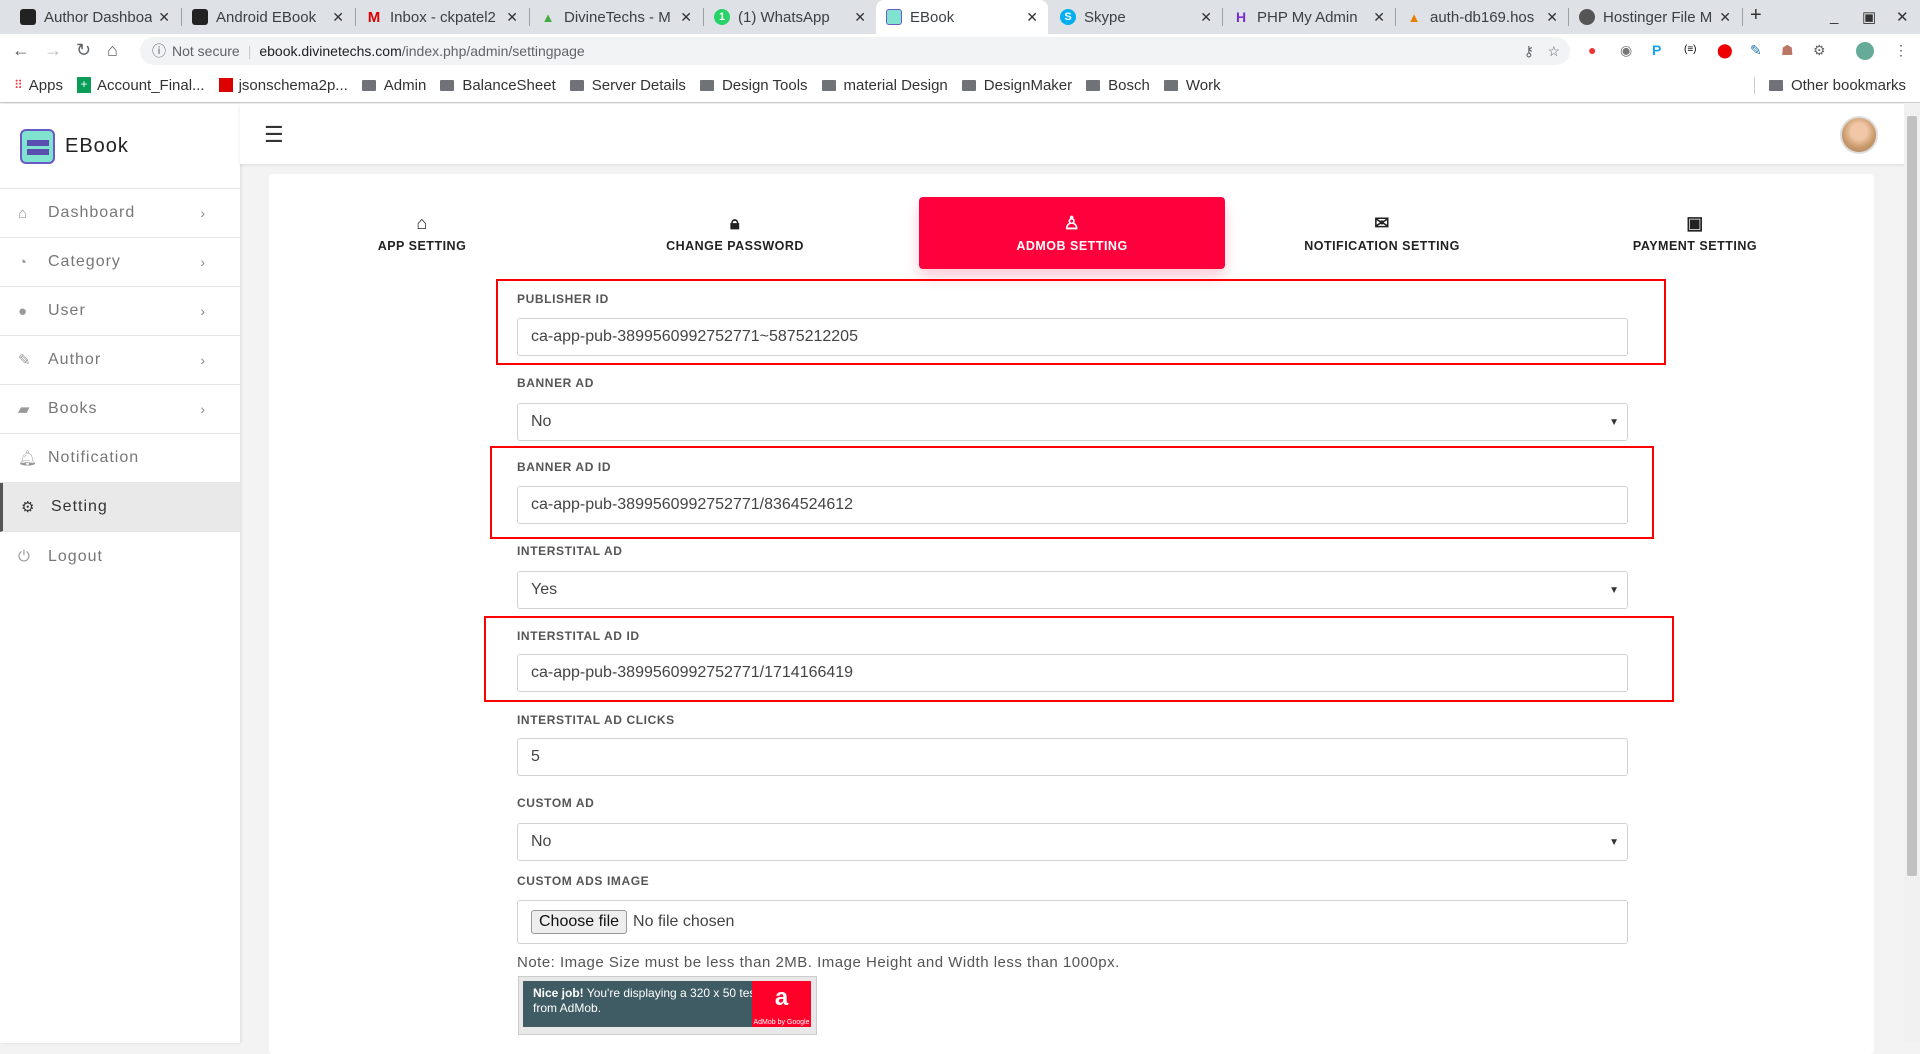 This screenshot has width=1920, height=1054. What do you see at coordinates (84, 85) in the screenshot?
I see `sheets-icon: +` at bounding box center [84, 85].